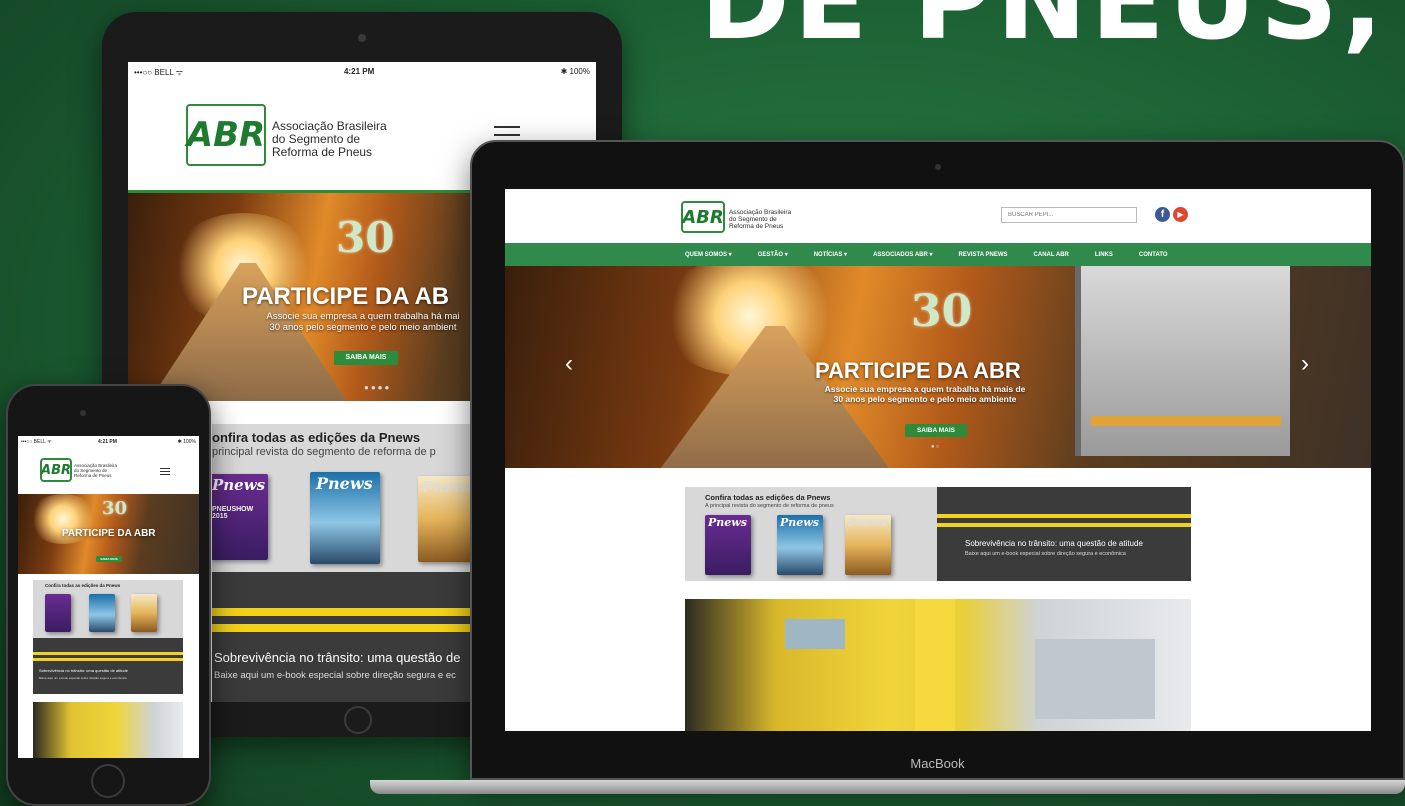 The height and width of the screenshot is (806, 1405). I want to click on logo-line-1: Associação Brasileira, so click(760, 212).